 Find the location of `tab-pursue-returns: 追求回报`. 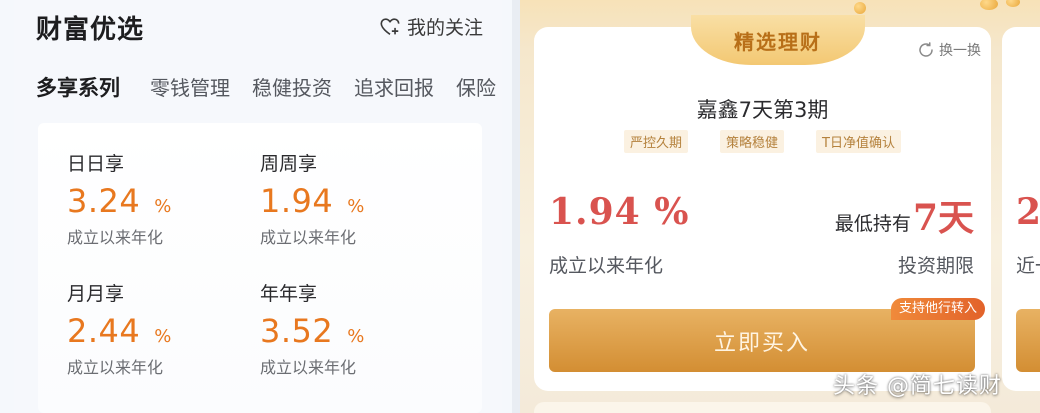

tab-pursue-returns: 追求回报 is located at coordinates (394, 86).